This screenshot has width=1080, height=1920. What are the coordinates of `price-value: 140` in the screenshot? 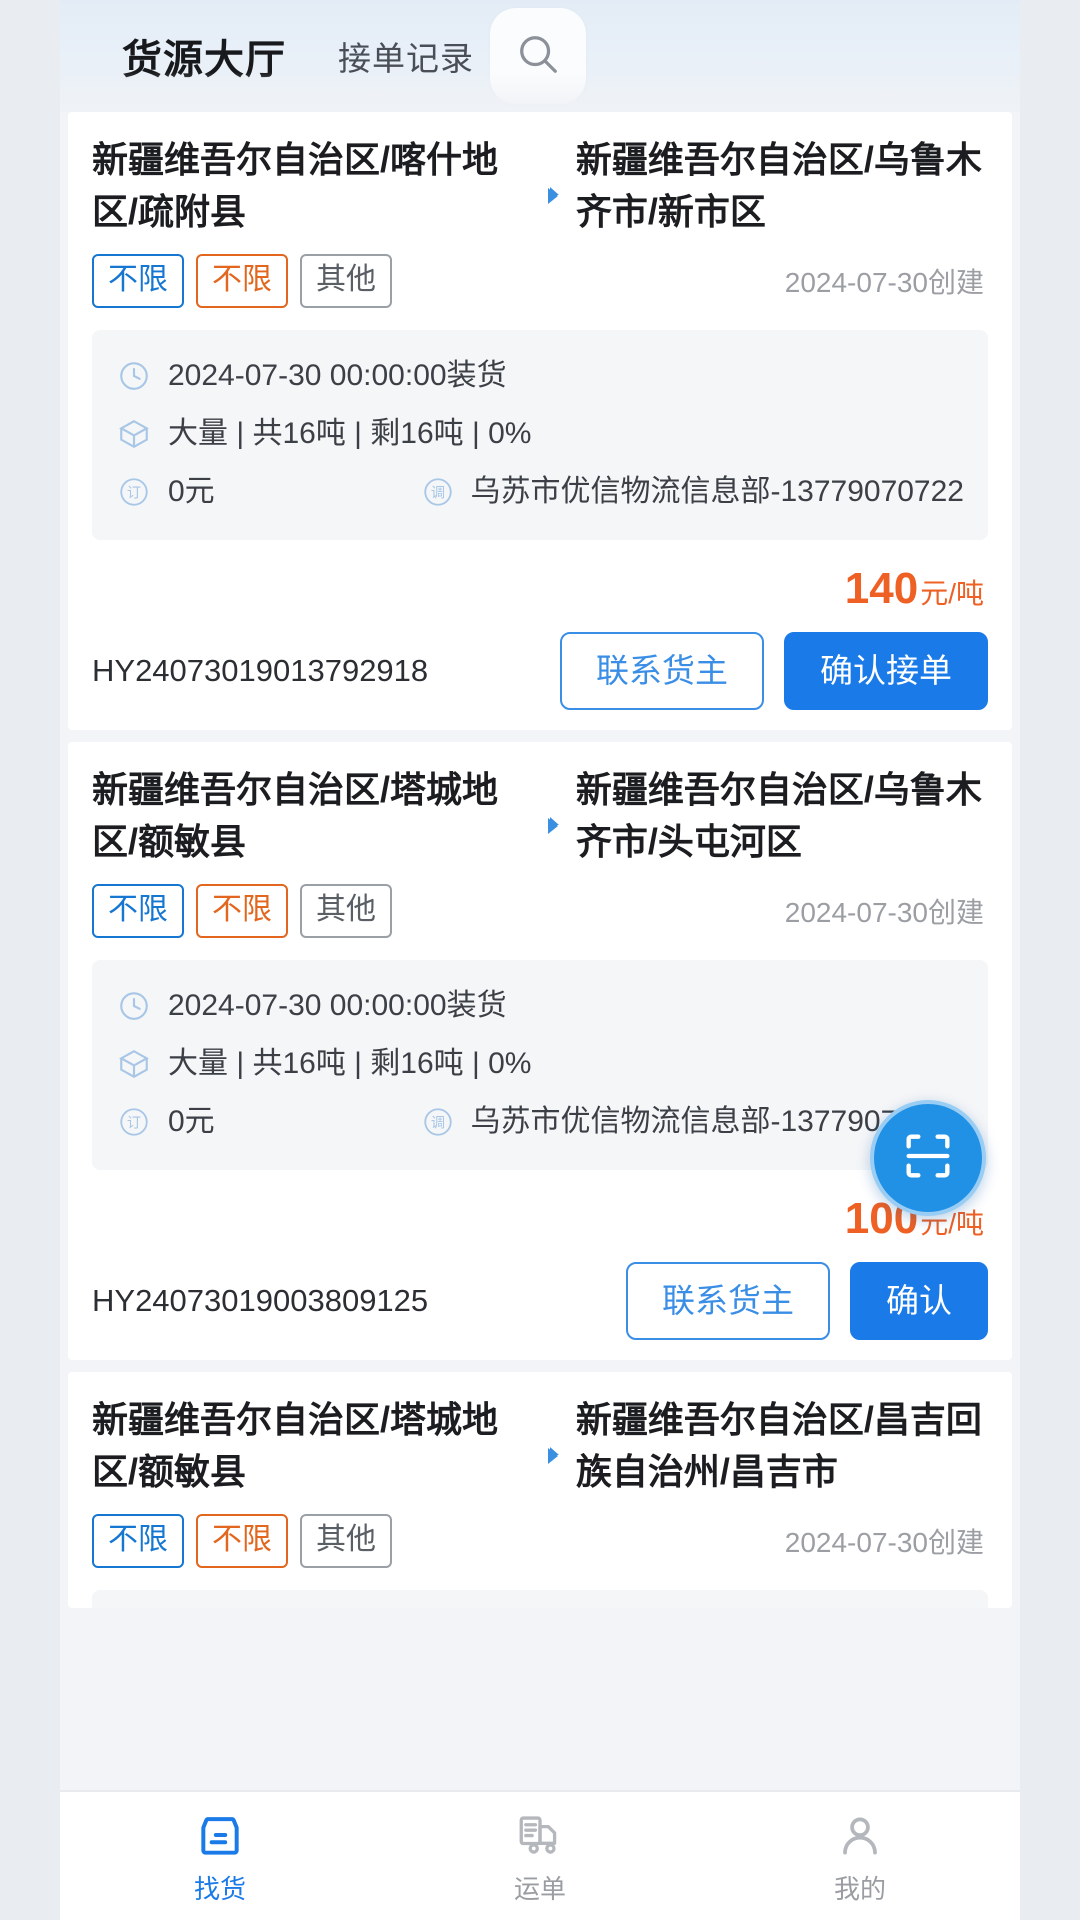 It's located at (881, 588).